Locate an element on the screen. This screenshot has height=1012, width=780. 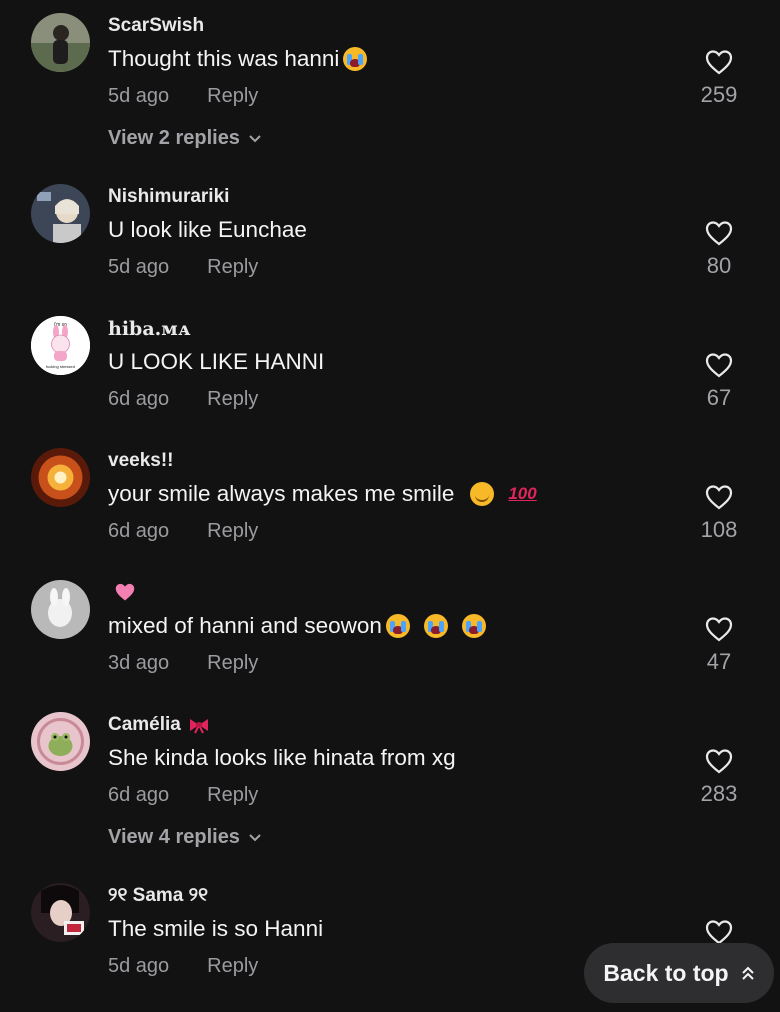
back-to-top-label: Back to top is located at coordinates (666, 972).